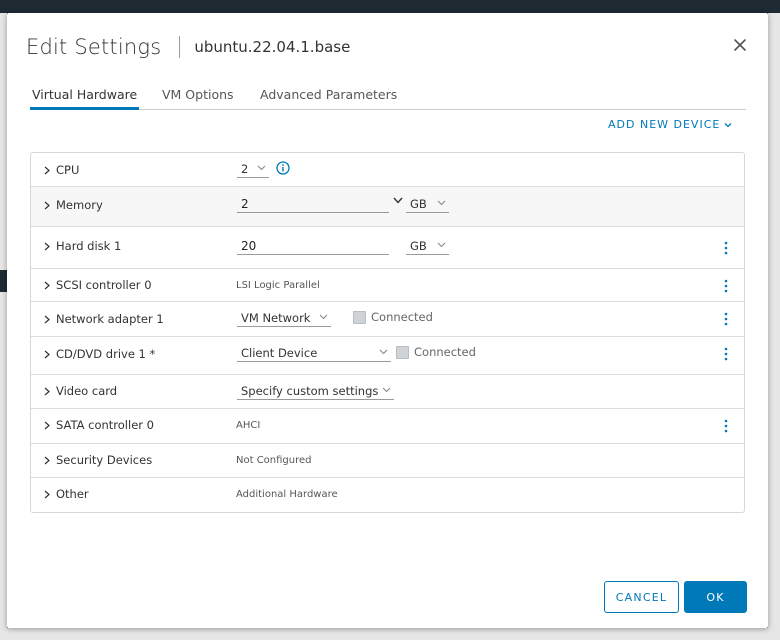  What do you see at coordinates (279, 352) in the screenshot?
I see `cd-dvd-device-value: Client Device` at bounding box center [279, 352].